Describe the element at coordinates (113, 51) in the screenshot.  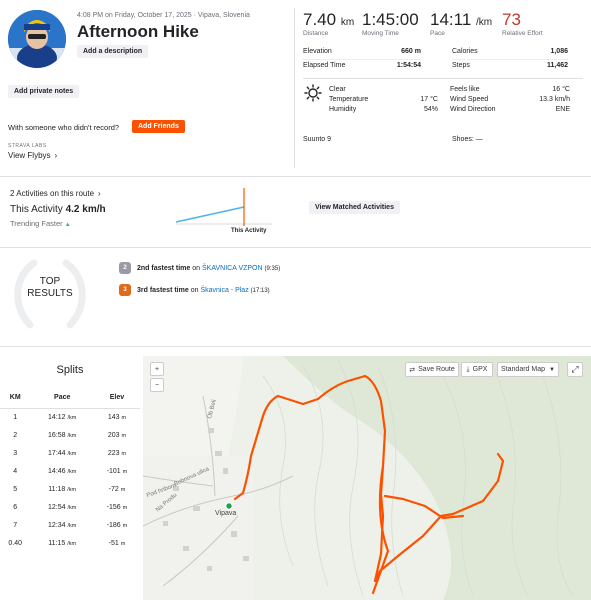
I see `add-description-button: Add a description` at that location.